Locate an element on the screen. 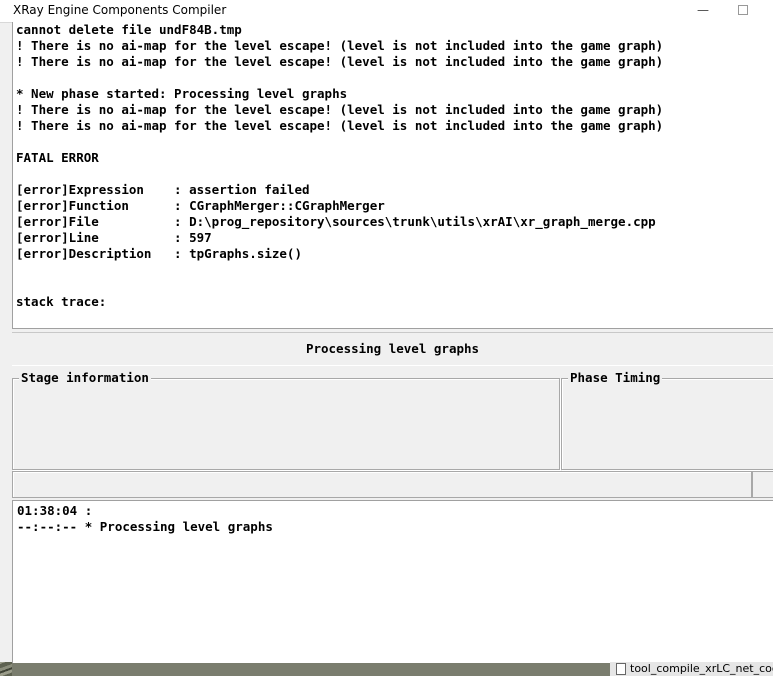 The image size is (773, 676). phase-timing-group: Phase Timing is located at coordinates (667, 420).